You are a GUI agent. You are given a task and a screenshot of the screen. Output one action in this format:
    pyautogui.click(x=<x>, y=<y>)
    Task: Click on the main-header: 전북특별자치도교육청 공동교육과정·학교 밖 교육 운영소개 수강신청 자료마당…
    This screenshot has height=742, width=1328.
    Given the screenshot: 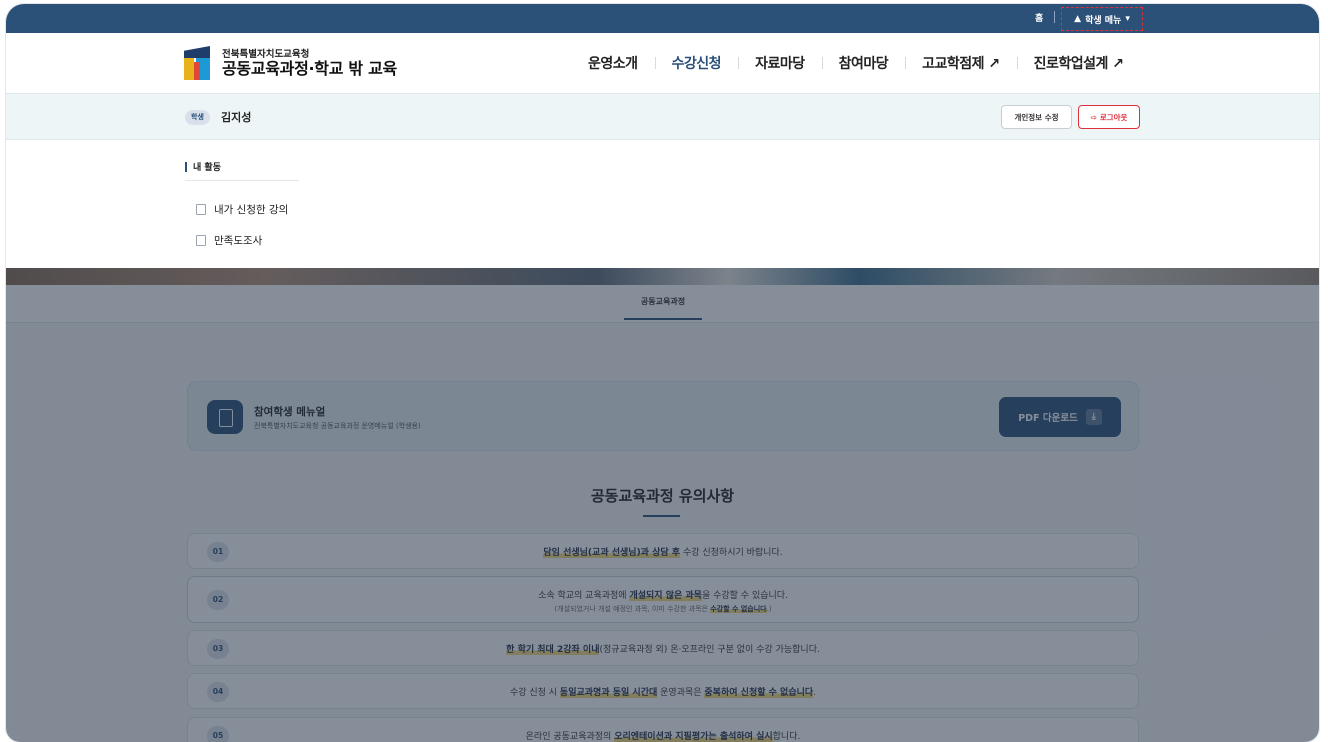 What is the action you would take?
    pyautogui.click(x=662, y=63)
    